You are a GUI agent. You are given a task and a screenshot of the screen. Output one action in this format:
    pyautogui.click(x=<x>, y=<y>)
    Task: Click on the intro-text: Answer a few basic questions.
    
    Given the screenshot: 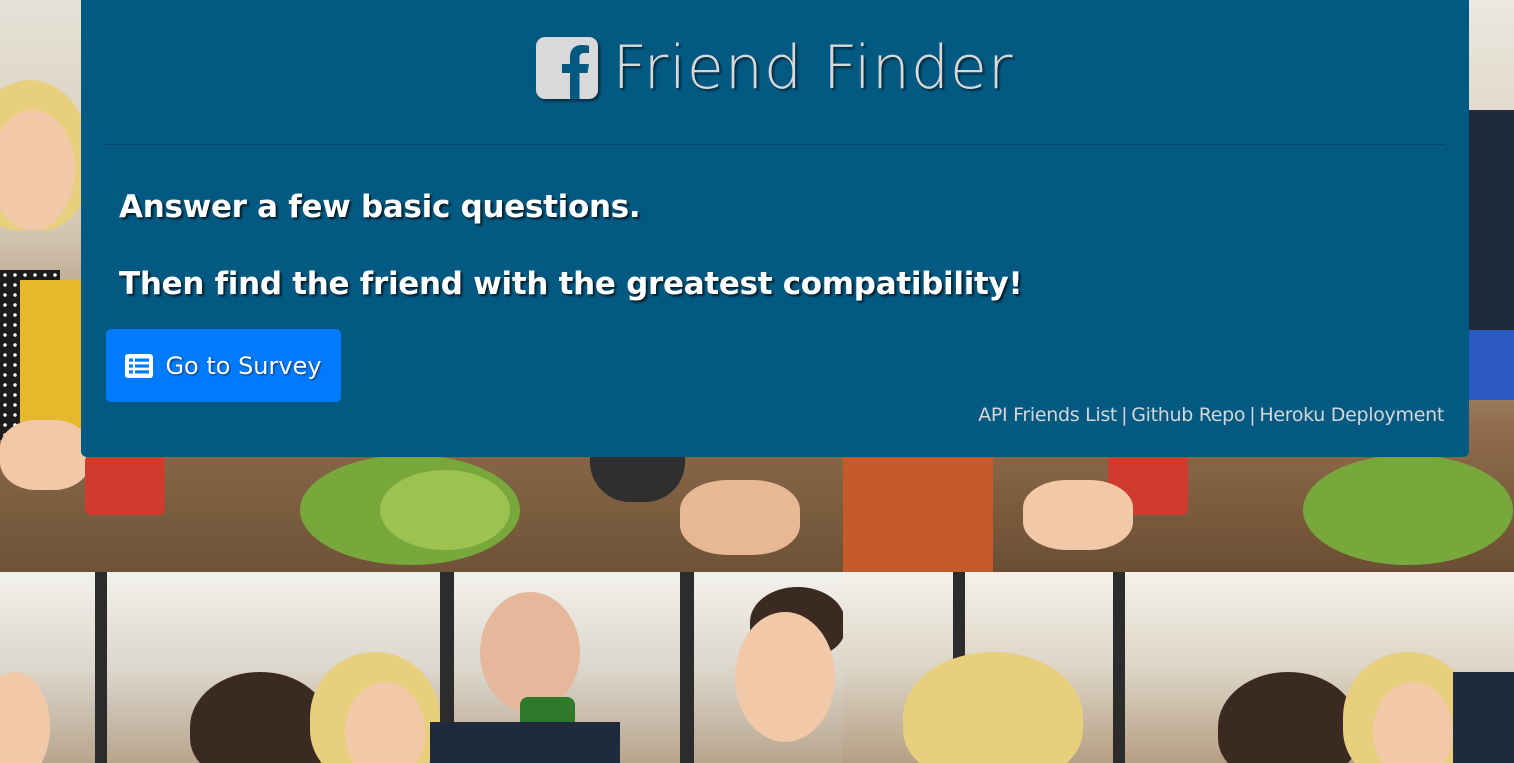 What is the action you would take?
    pyautogui.click(x=380, y=207)
    